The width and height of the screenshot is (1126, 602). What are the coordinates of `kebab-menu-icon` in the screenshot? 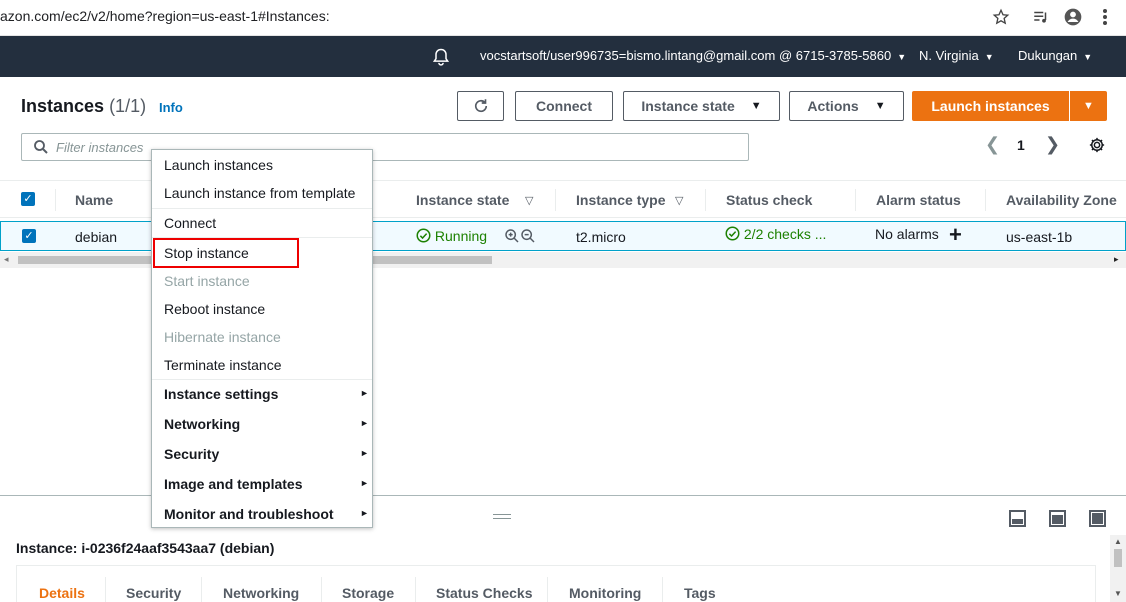 It's located at (1105, 17).